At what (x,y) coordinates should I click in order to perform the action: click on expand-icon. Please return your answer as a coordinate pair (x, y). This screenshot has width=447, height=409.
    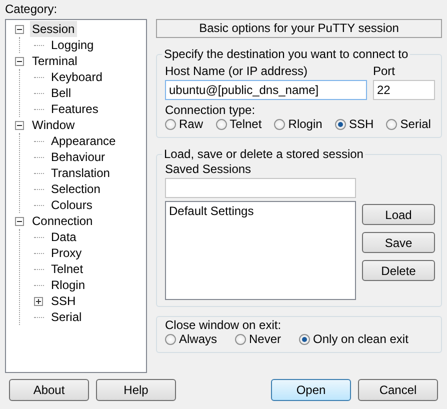
    Looking at the image, I should click on (38, 301).